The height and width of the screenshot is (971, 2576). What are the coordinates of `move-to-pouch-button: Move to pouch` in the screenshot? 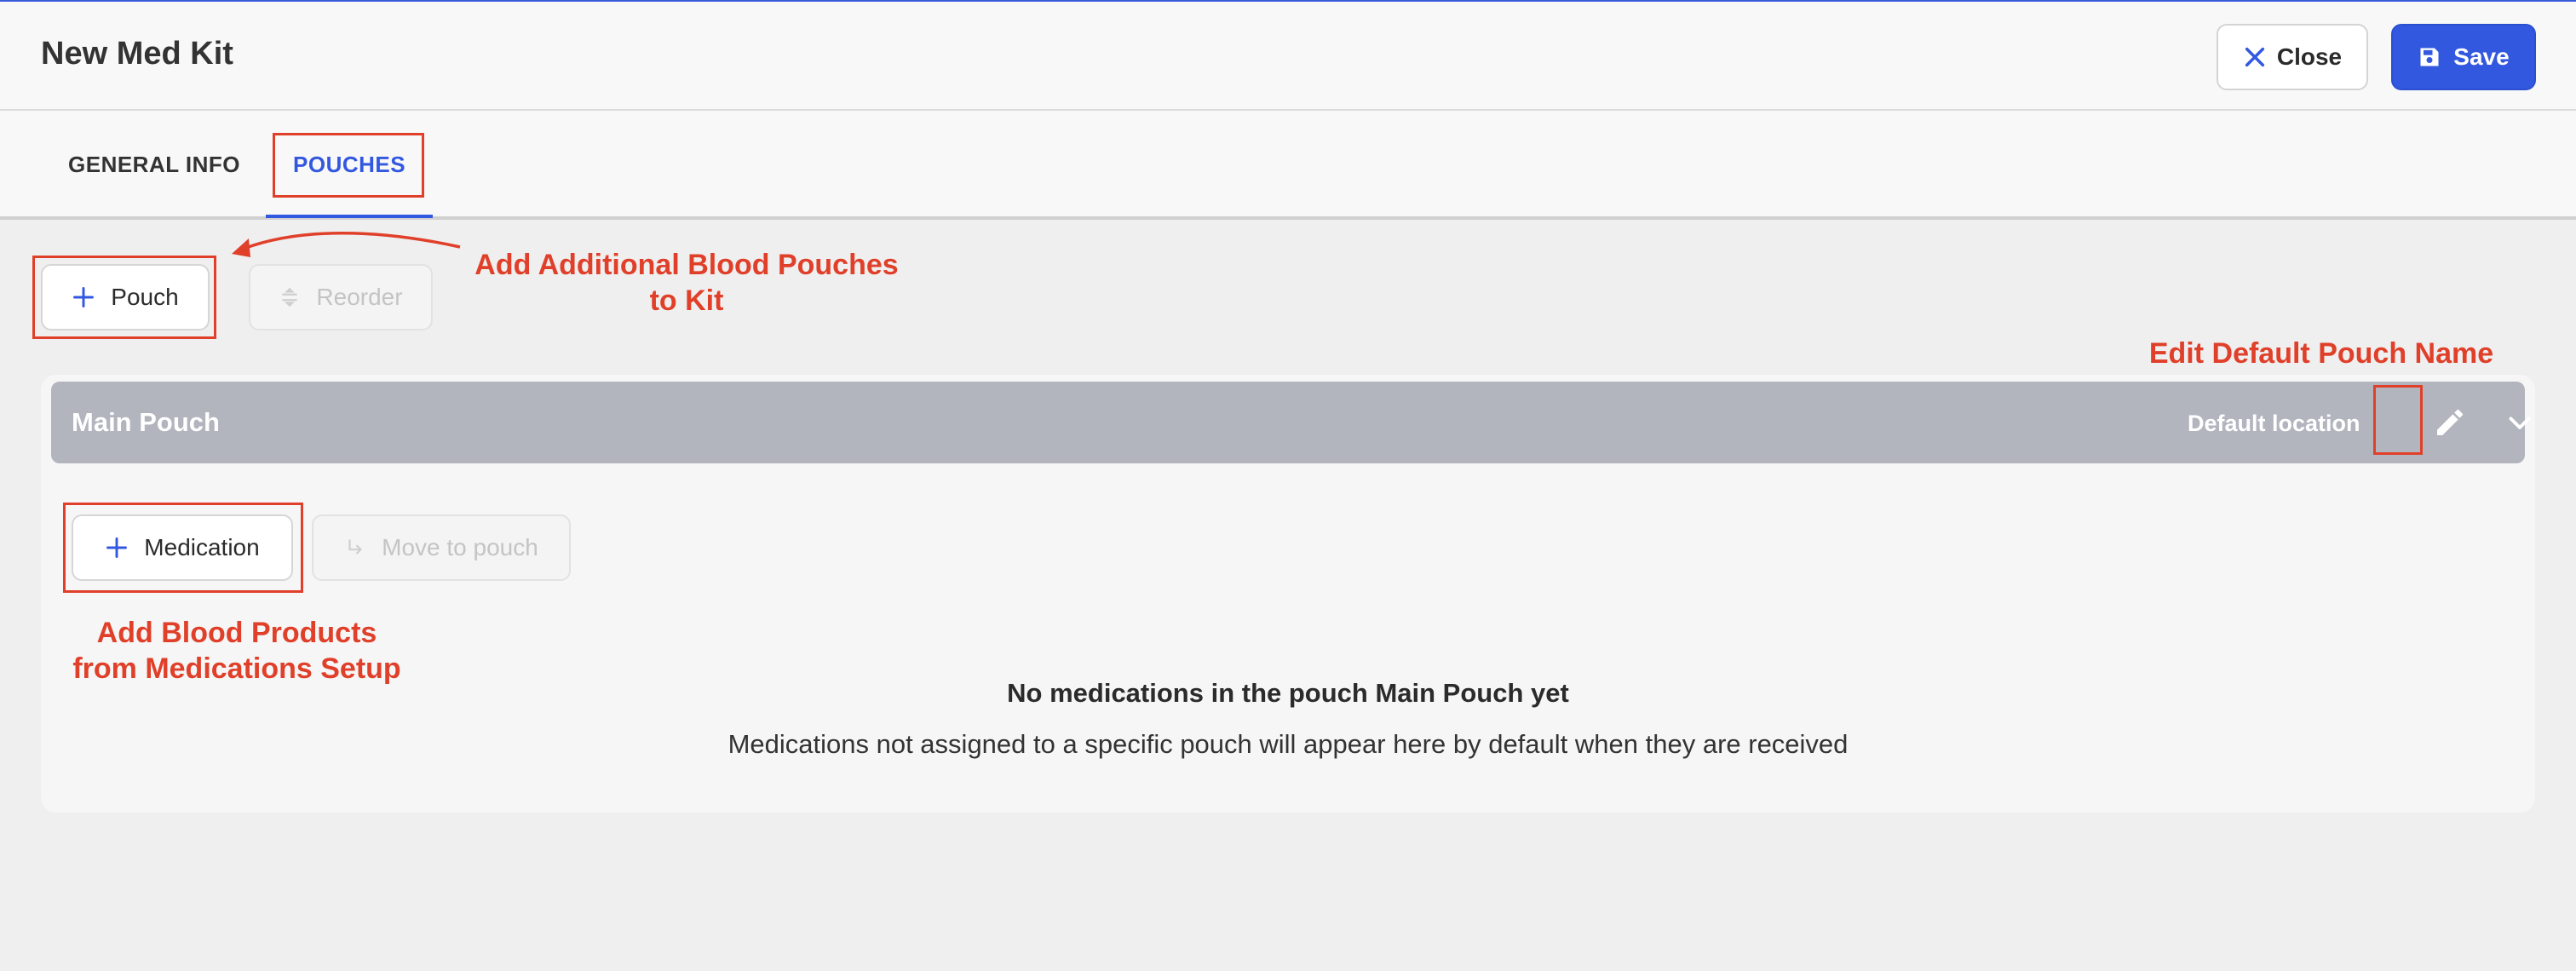 It's located at (442, 547).